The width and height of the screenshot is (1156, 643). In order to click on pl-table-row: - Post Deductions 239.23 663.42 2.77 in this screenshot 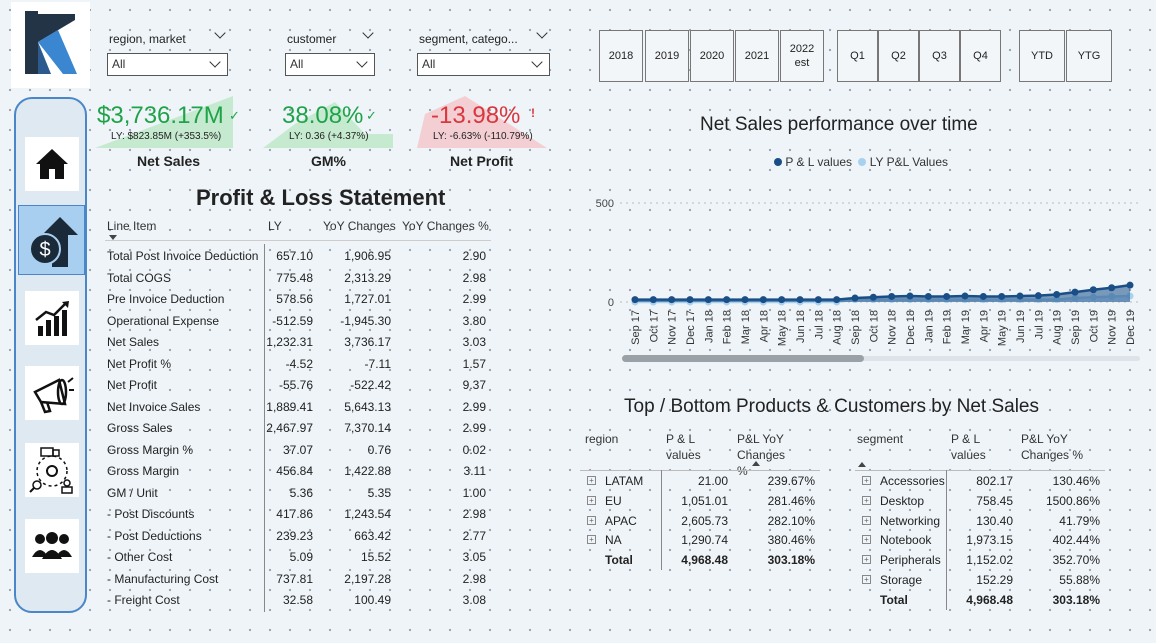, I will do `click(298, 537)`.